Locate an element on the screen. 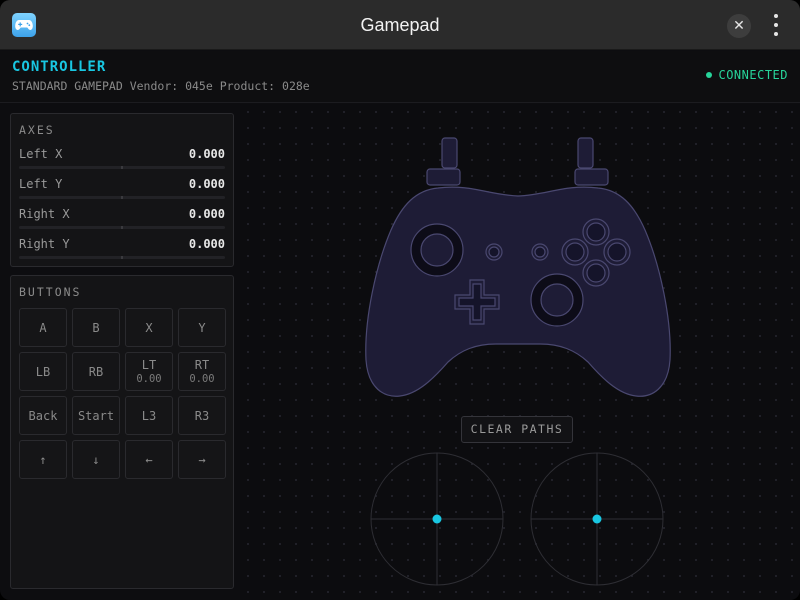 This screenshot has width=800, height=600. left-bumper is located at coordinates (443, 177).